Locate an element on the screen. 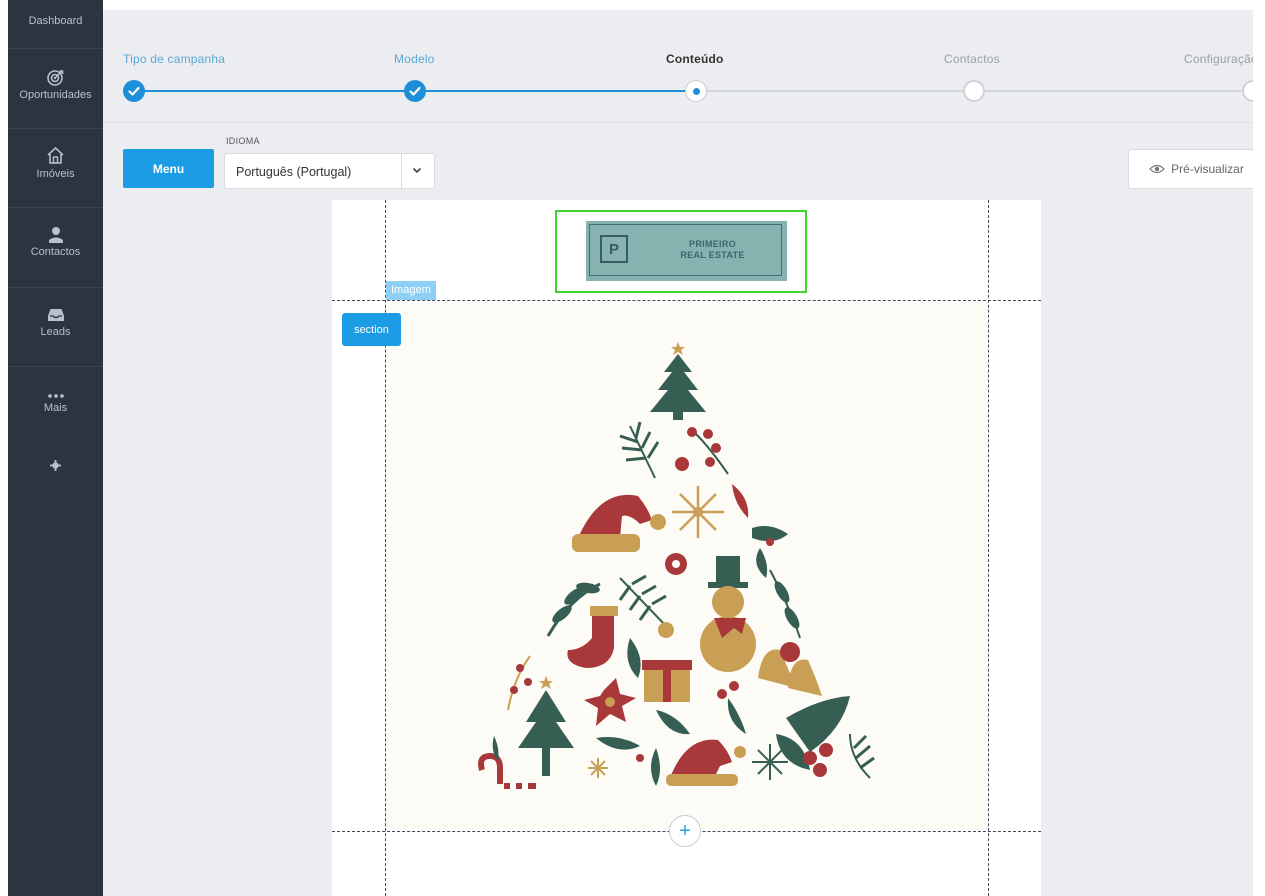 Image resolution: width=1265 pixels, height=896 pixels. section-tag: section is located at coordinates (371, 329).